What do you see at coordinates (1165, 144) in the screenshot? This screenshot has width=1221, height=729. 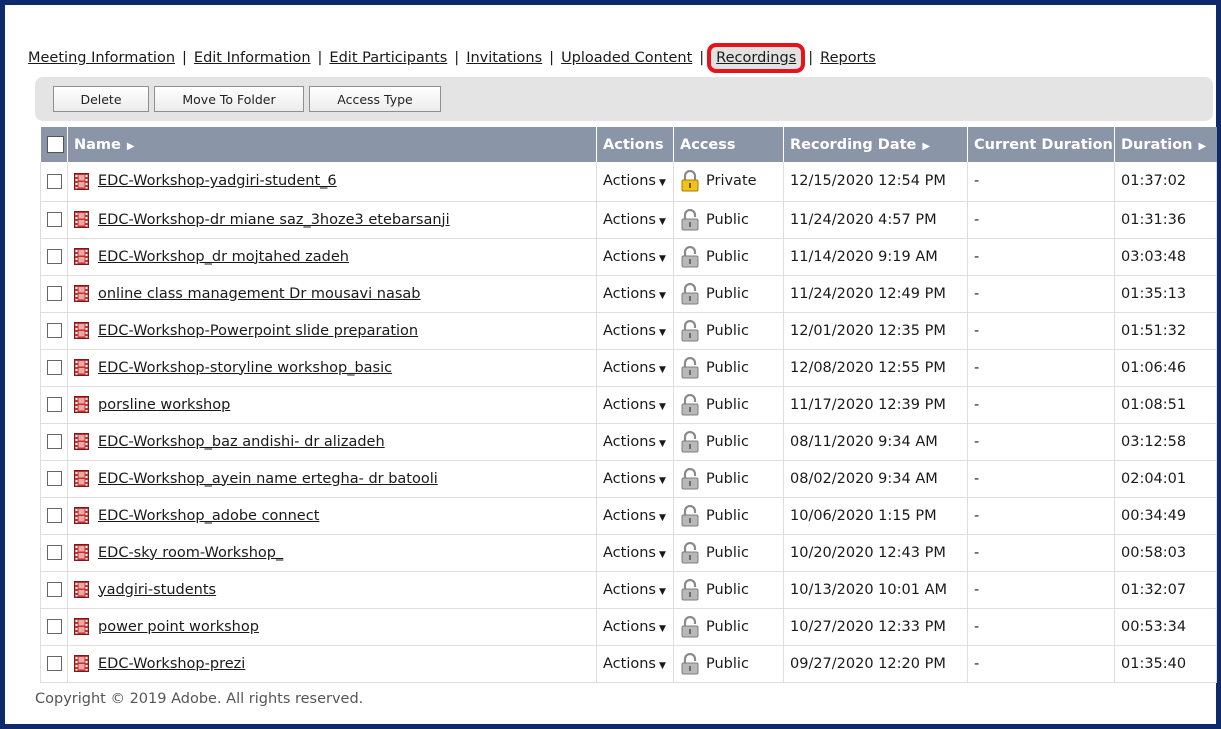 I see `duration-column-header: Duration ▶` at bounding box center [1165, 144].